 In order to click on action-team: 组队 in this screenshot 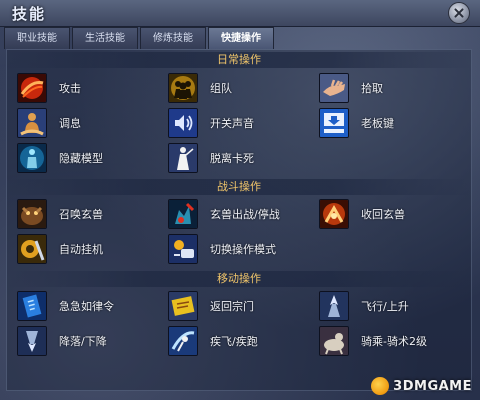, I will do `click(243, 89)`.